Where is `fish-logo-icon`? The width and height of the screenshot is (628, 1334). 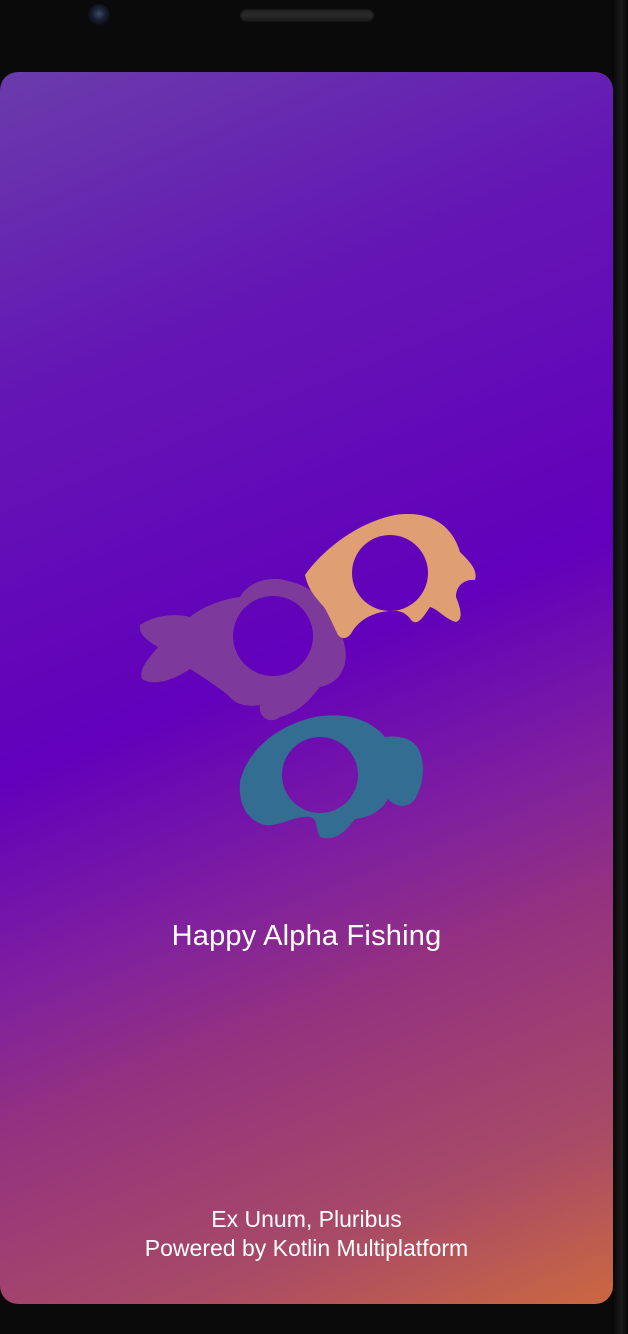 fish-logo-icon is located at coordinates (307, 676).